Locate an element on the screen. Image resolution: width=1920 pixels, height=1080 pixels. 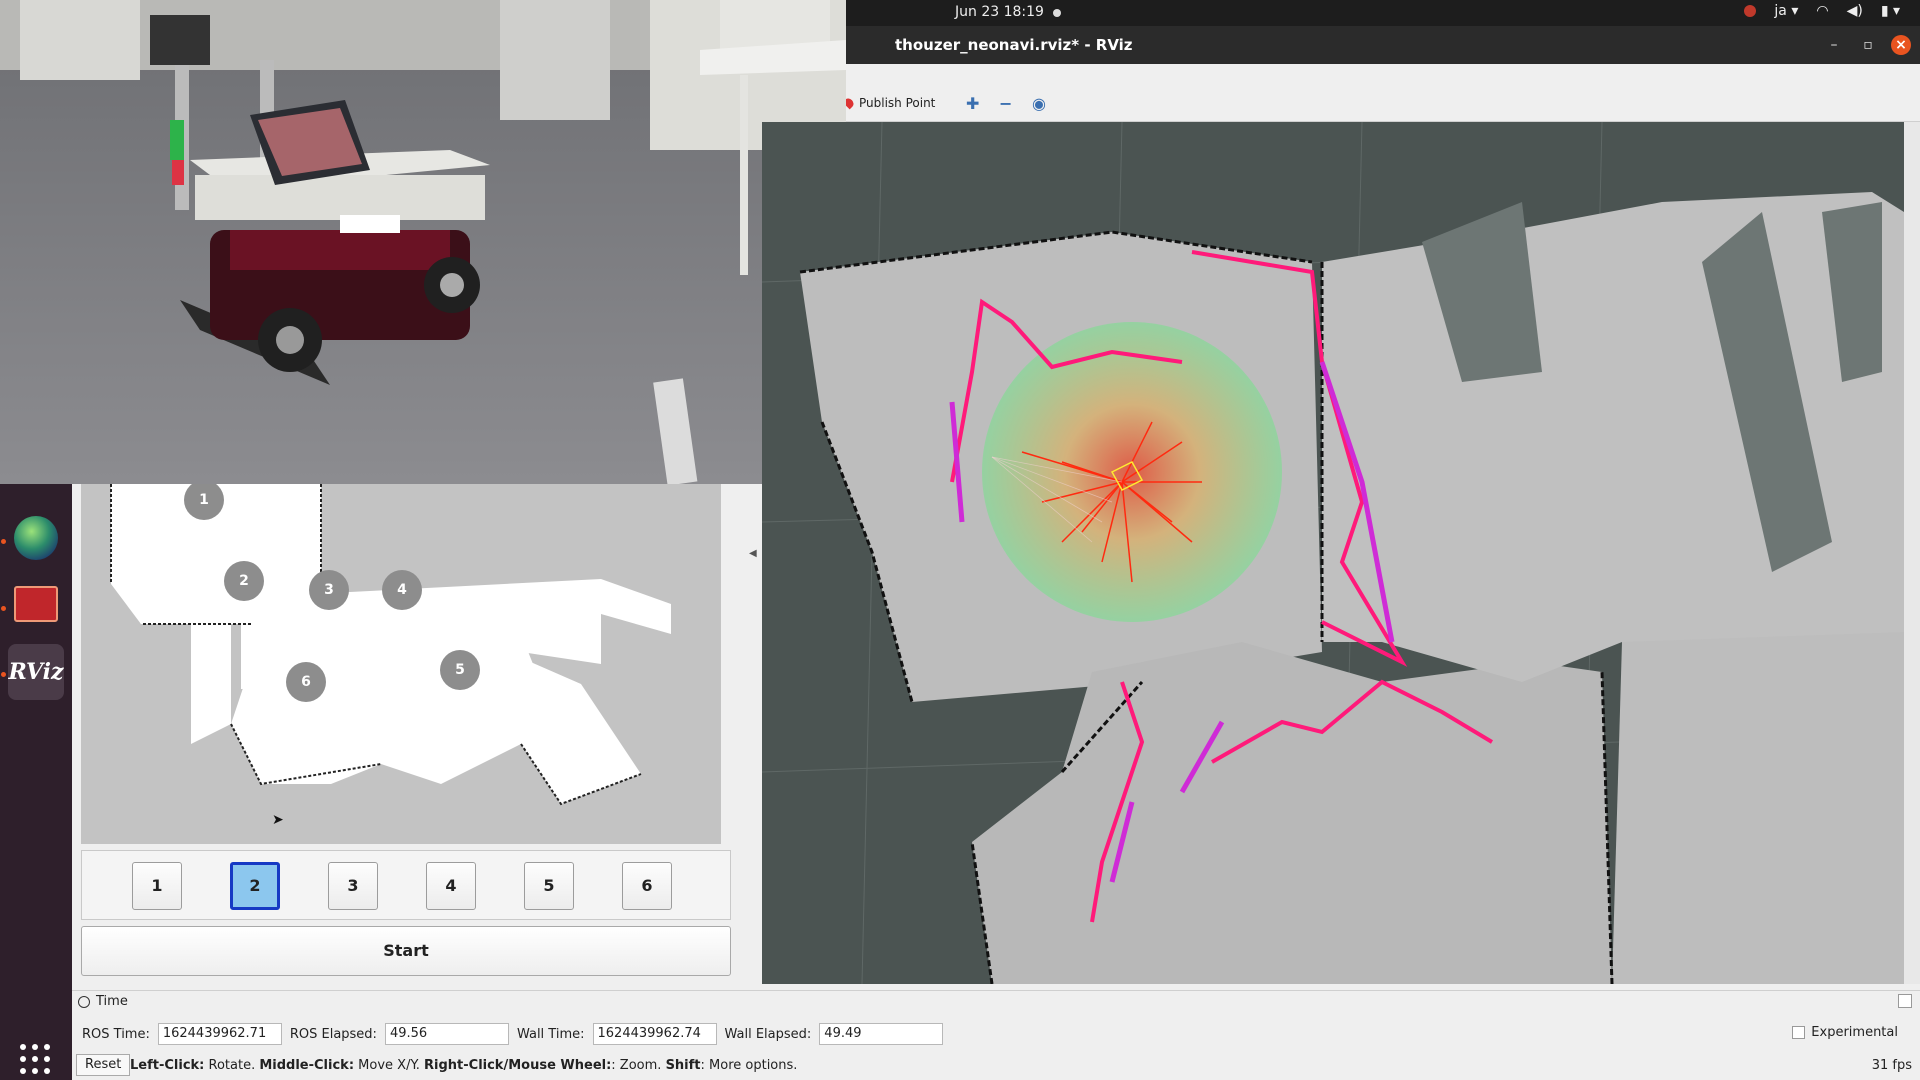
waypoint-button-1: 1 is located at coordinates (157, 886).